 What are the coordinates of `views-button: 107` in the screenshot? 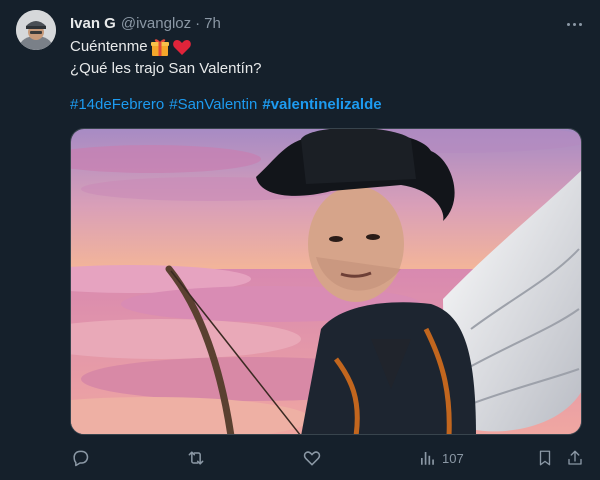 It's located at (441, 458).